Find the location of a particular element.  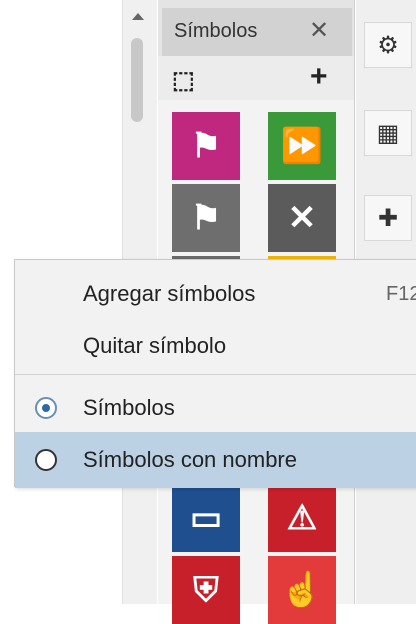

add-icon: + is located at coordinates (319, 77).